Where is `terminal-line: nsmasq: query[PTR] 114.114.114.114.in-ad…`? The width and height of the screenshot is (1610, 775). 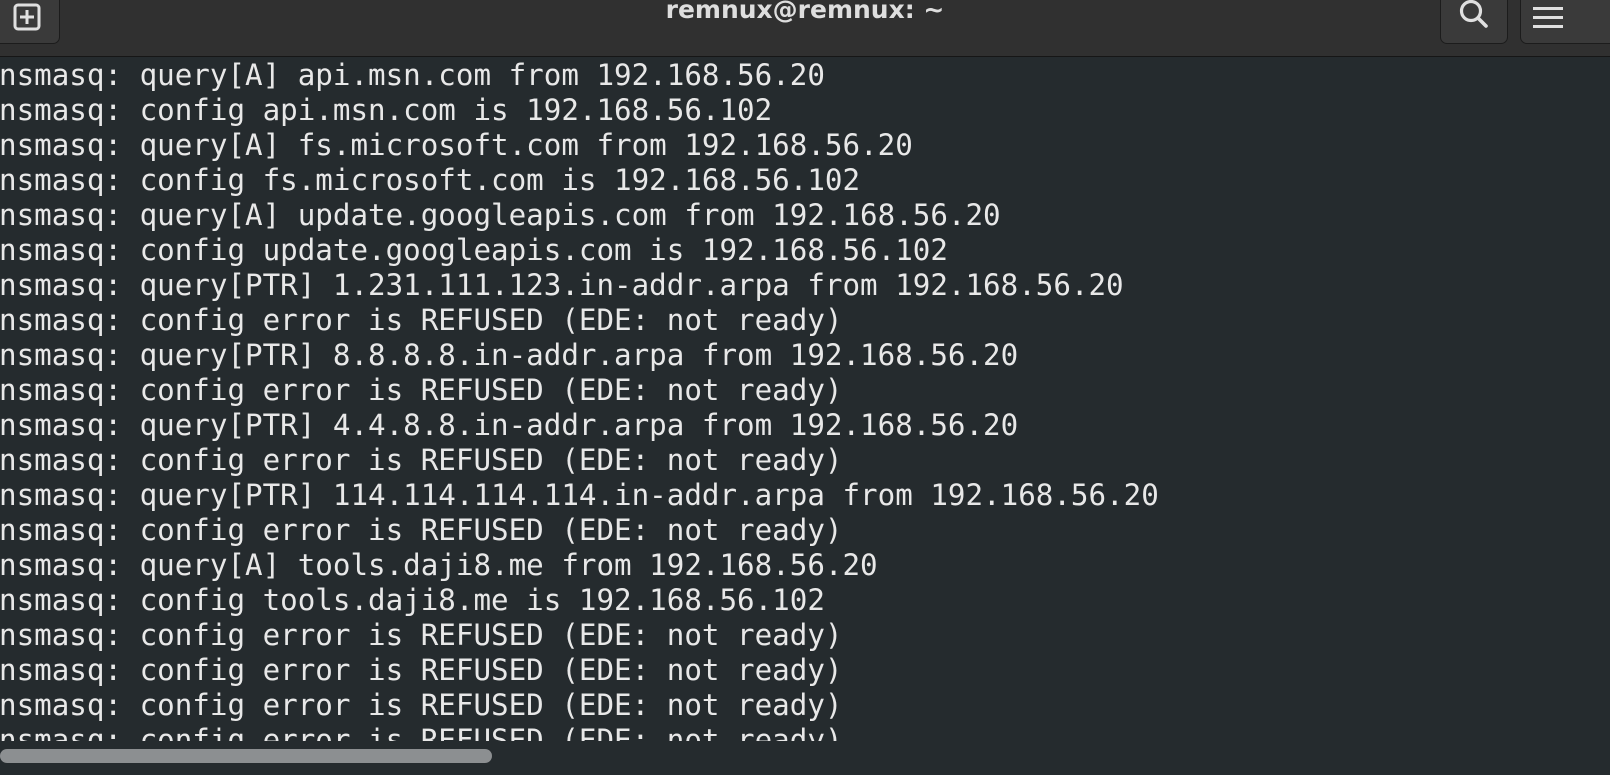 terminal-line: nsmasq: query[PTR] 114.114.114.114.in-ad… is located at coordinates (579, 495).